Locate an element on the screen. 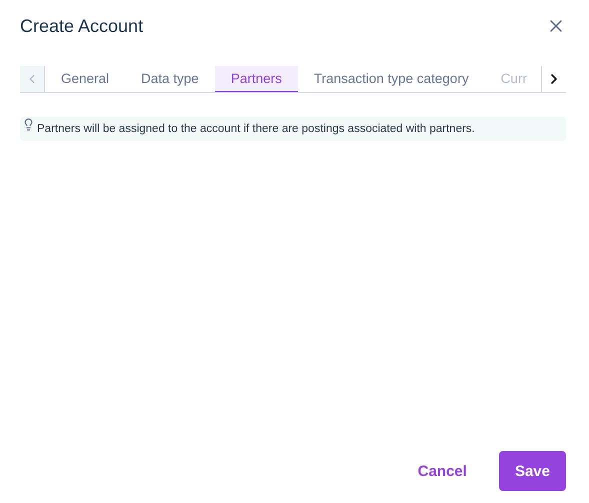  tab: Data type is located at coordinates (170, 79).